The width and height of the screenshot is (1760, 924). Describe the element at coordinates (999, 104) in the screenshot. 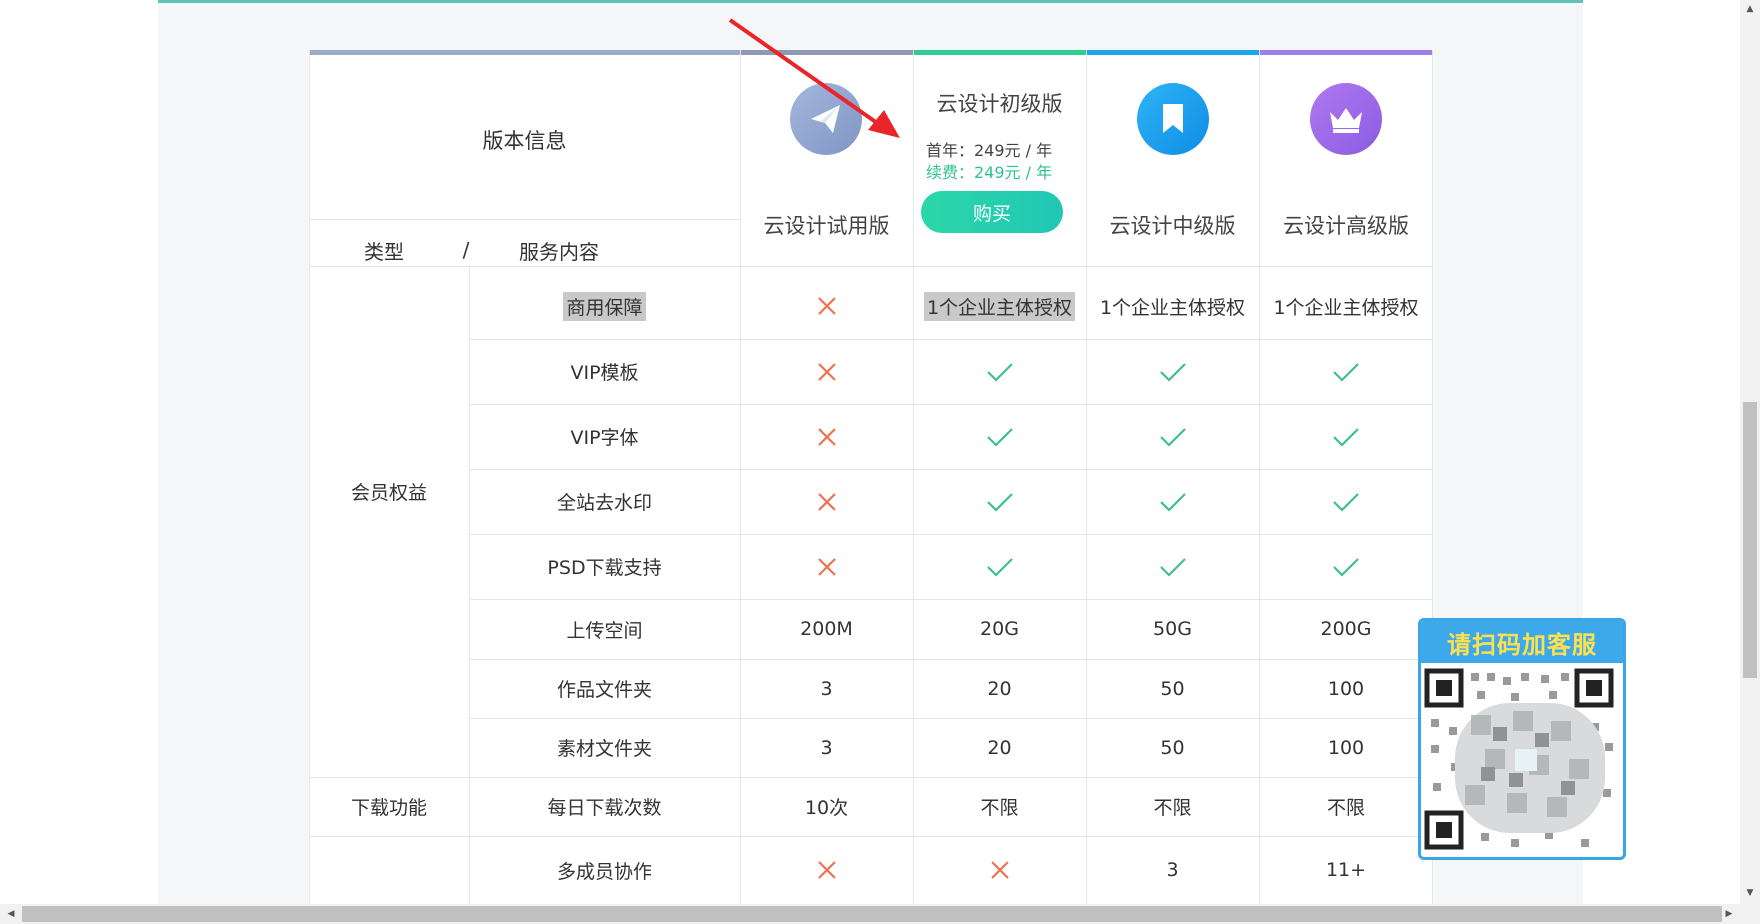

I see `plan-name-basic: 云设计初级版` at that location.